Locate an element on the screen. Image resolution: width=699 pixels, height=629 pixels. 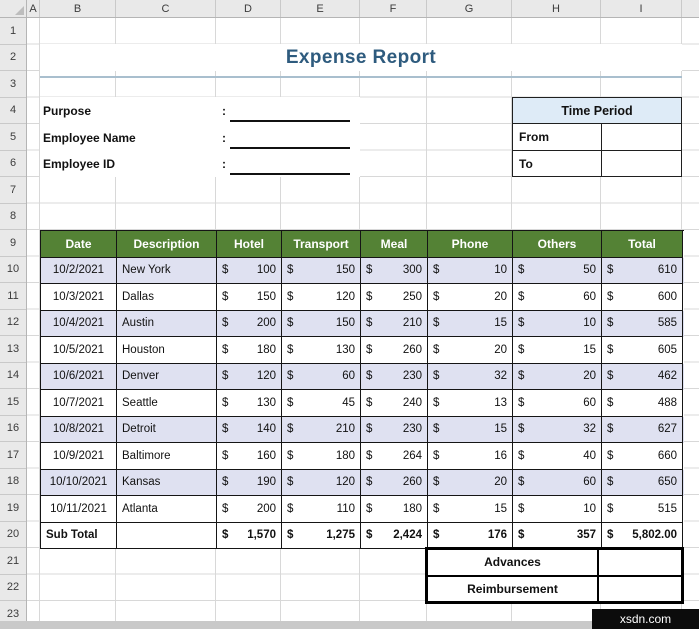
row-header: 10 is located at coordinates (13, 270).